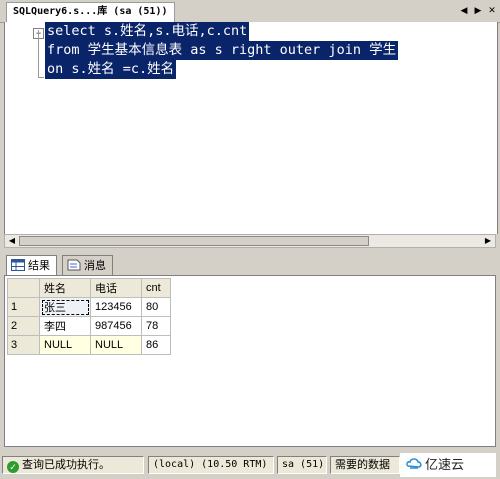 The height and width of the screenshot is (479, 500). Describe the element at coordinates (492, 10) in the screenshot. I see `close-tab-icon: ✕` at that location.